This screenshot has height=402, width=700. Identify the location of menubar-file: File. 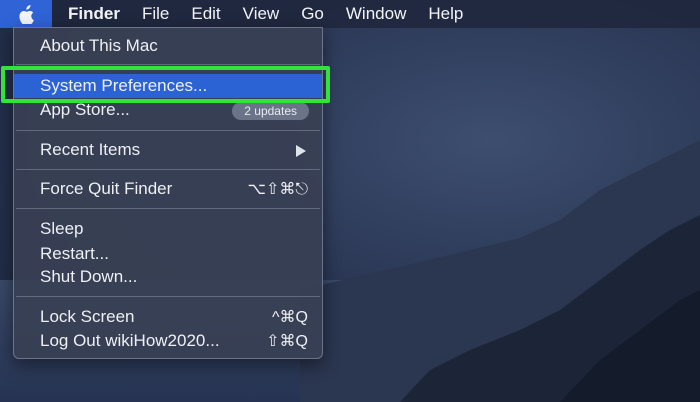
(155, 14).